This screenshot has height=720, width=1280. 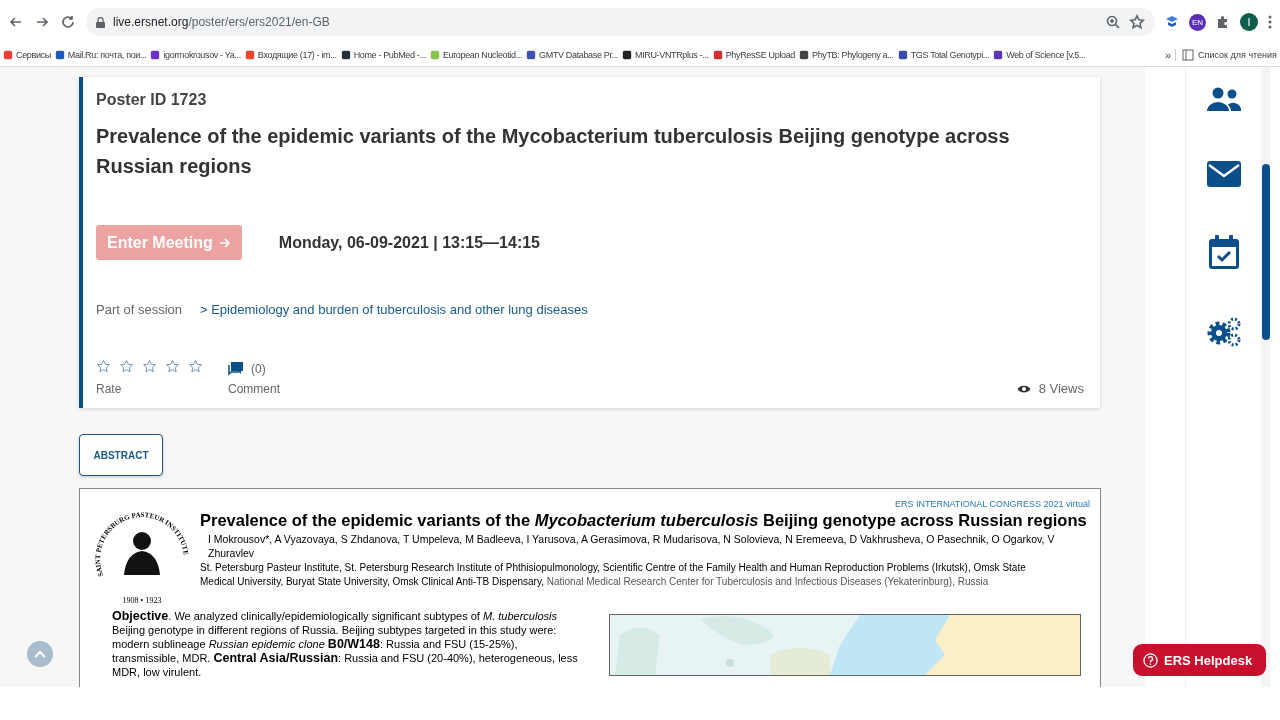 What do you see at coordinates (553, 151) in the screenshot?
I see `poster-title: Prevalence of the epidemic variants of the Mycobacterium tuberculosis Beijing genotype across Russian regions` at bounding box center [553, 151].